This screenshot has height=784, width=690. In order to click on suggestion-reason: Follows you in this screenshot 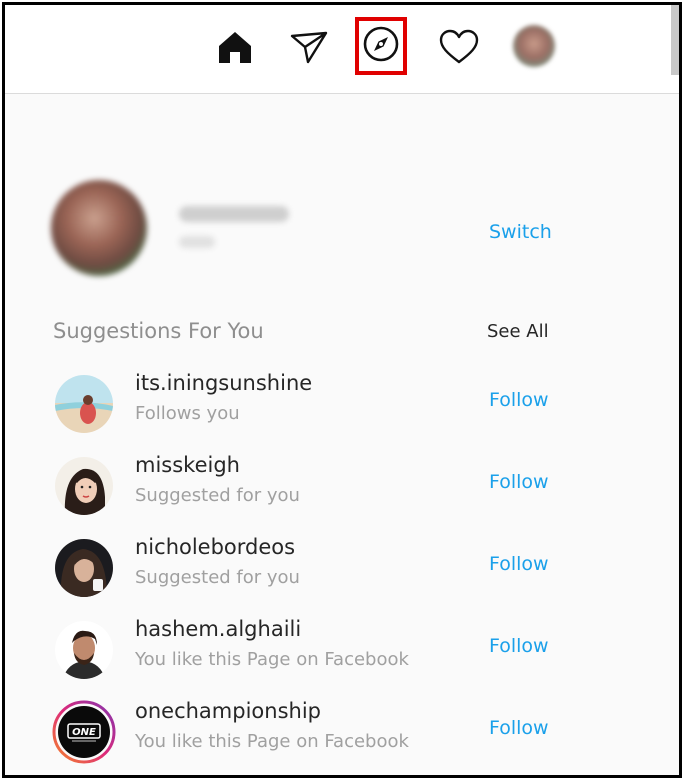, I will do `click(187, 413)`.